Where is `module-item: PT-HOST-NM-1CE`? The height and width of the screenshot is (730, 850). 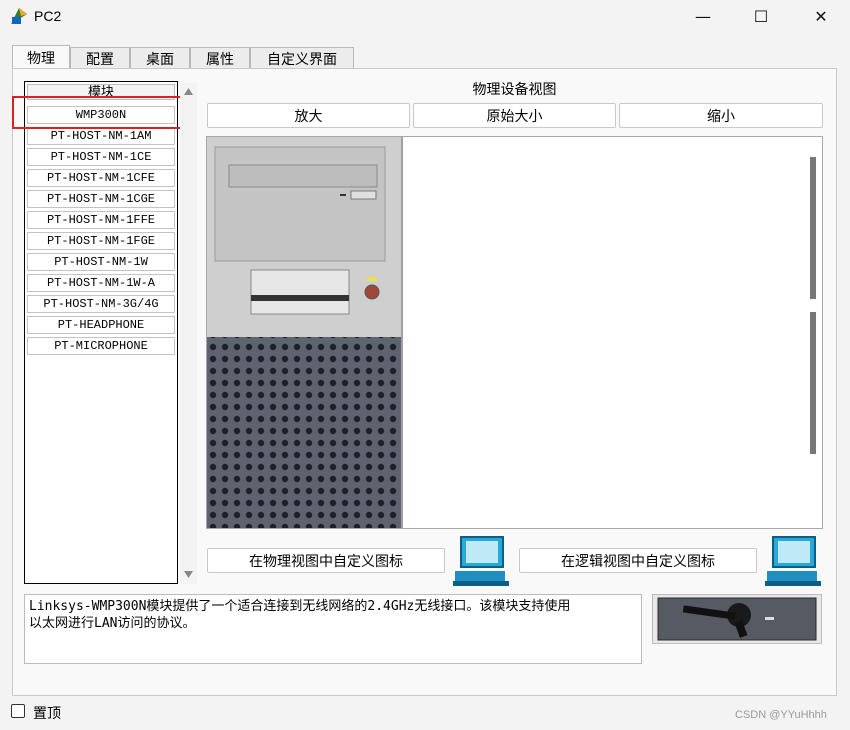
module-item: PT-HOST-NM-1CE is located at coordinates (101, 157).